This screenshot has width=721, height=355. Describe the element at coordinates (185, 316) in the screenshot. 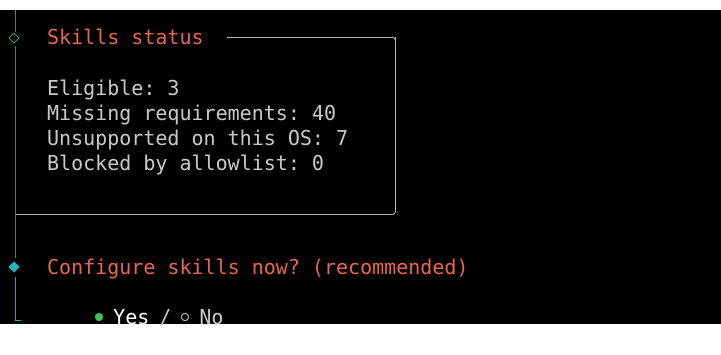

I see `radio-empty-icon` at that location.